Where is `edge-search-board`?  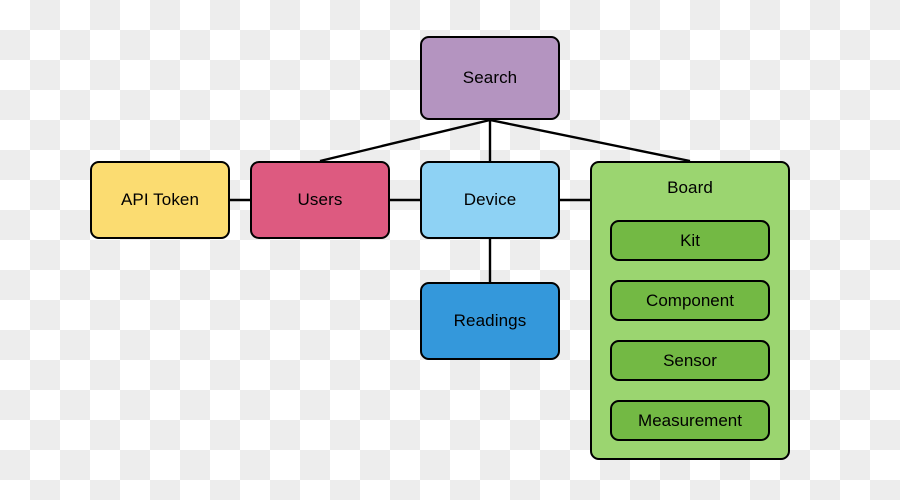 edge-search-board is located at coordinates (590, 140).